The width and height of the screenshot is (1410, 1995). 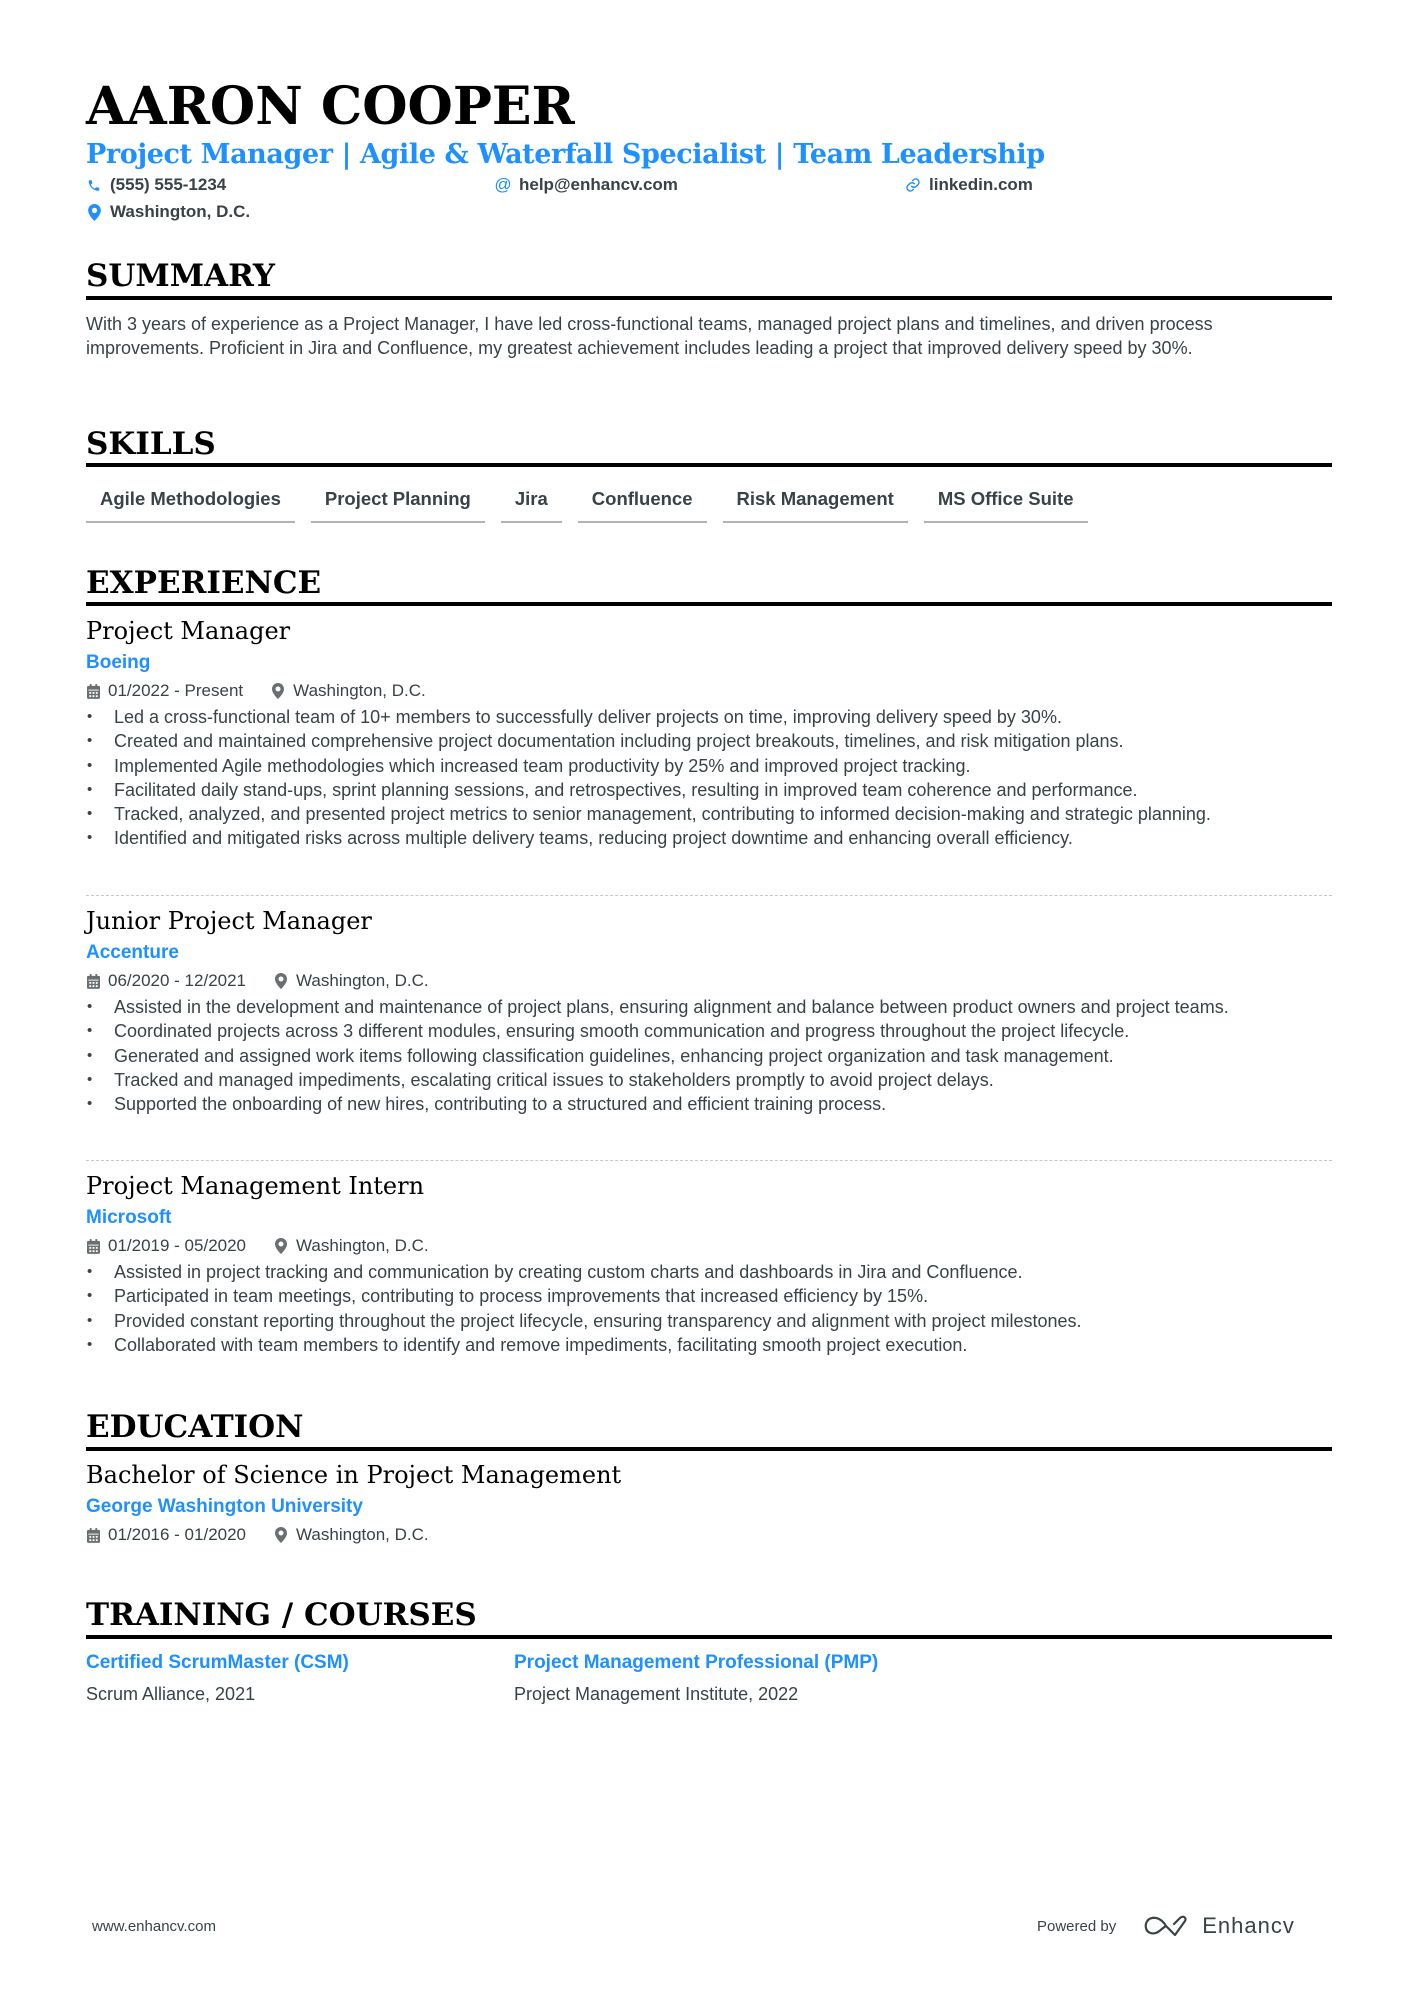 What do you see at coordinates (151, 444) in the screenshot?
I see `skills-heading: SKILLS` at bounding box center [151, 444].